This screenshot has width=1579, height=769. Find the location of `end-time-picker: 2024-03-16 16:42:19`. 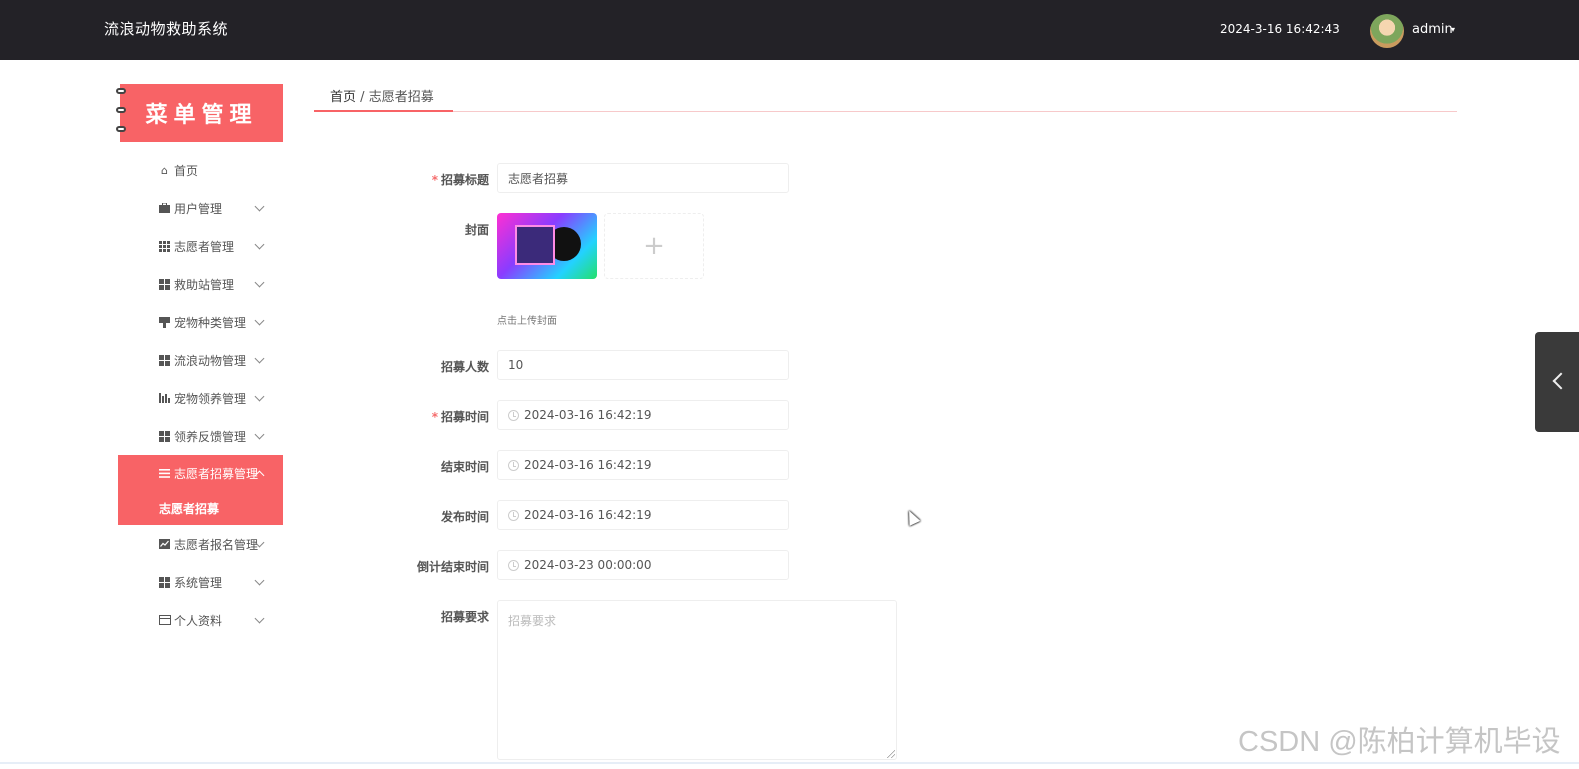

end-time-picker: 2024-03-16 16:42:19 is located at coordinates (643, 465).